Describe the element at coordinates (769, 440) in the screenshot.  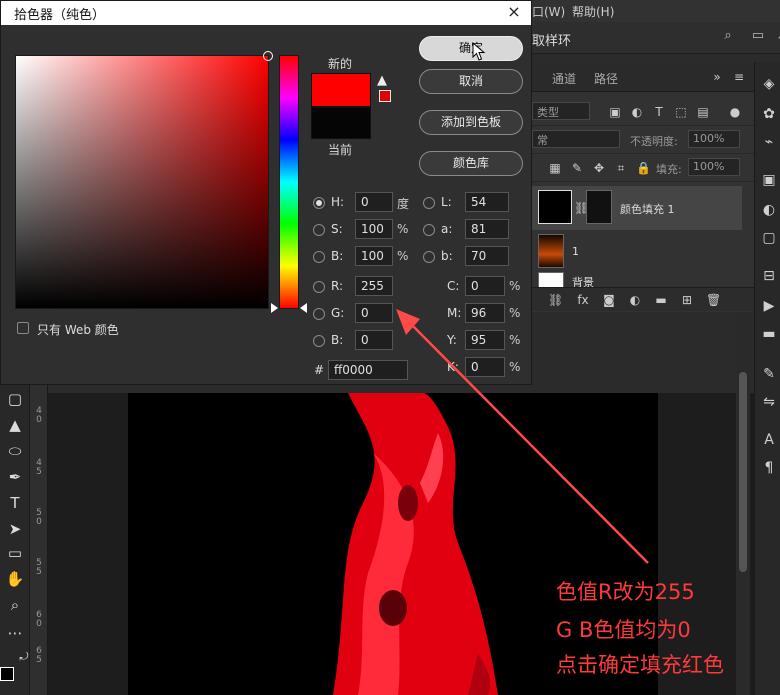
I see `character-icon: A` at that location.